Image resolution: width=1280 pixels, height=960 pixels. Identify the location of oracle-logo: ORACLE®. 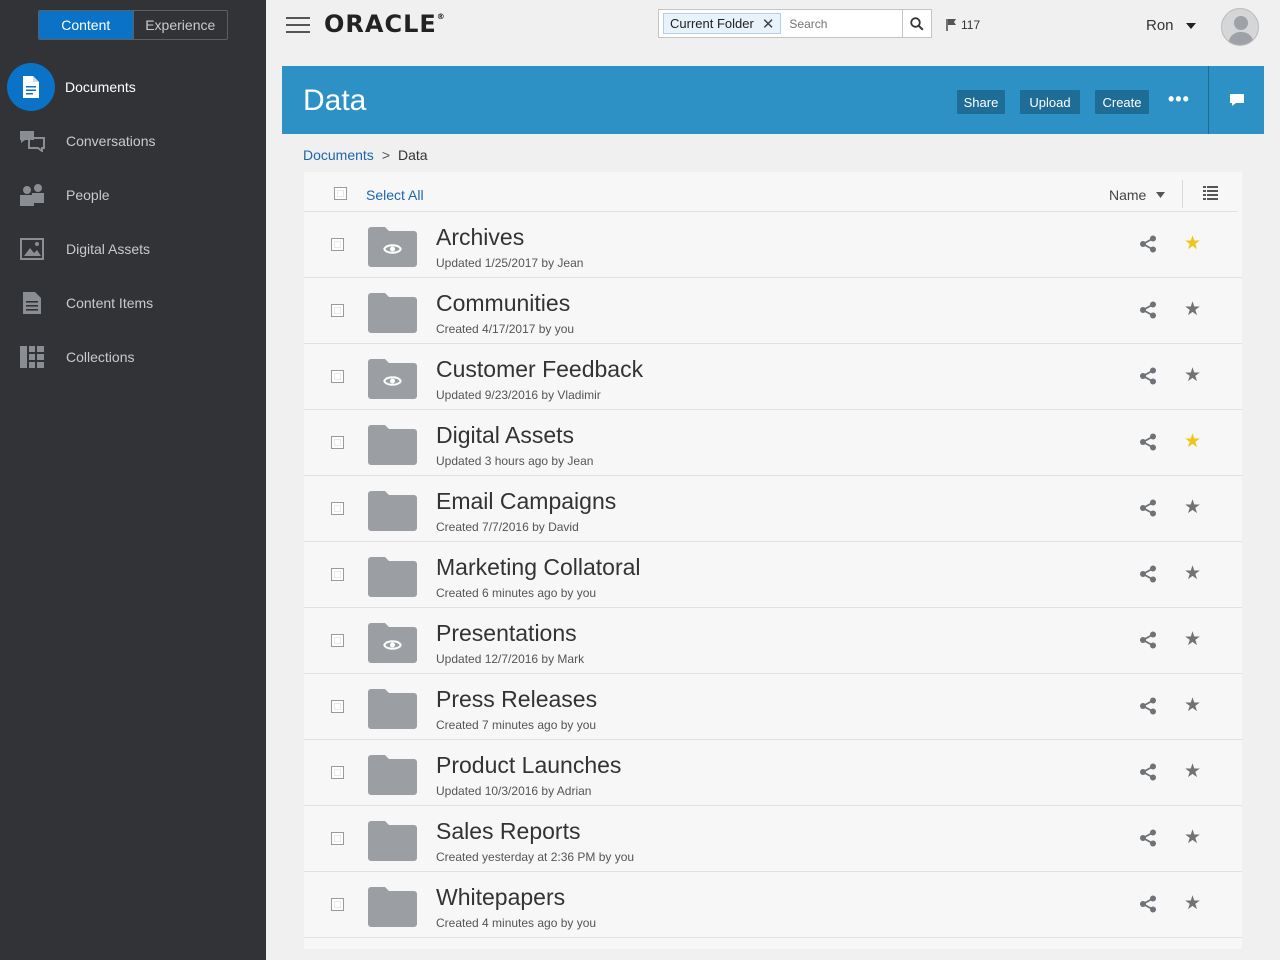
(385, 24).